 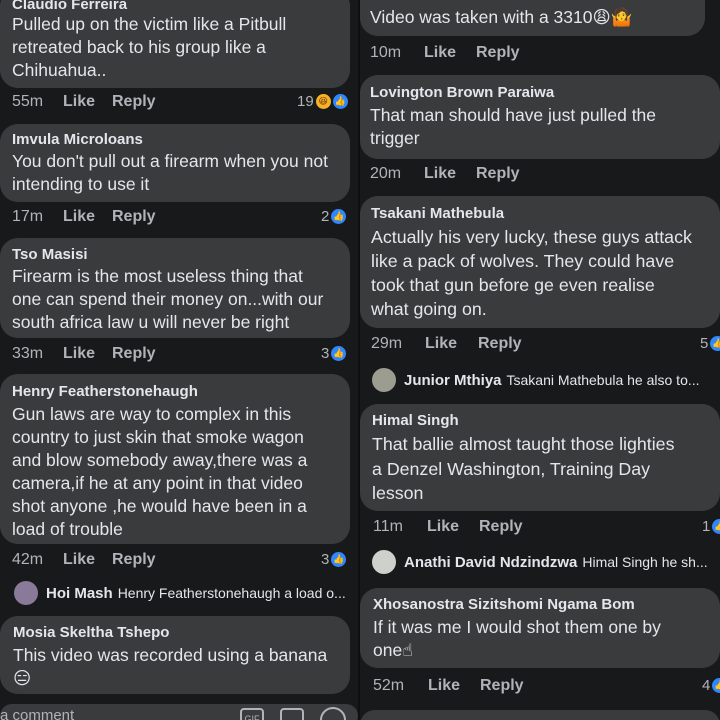 I want to click on comment-author: Mosia Skeltha Tshepo, so click(x=91, y=632).